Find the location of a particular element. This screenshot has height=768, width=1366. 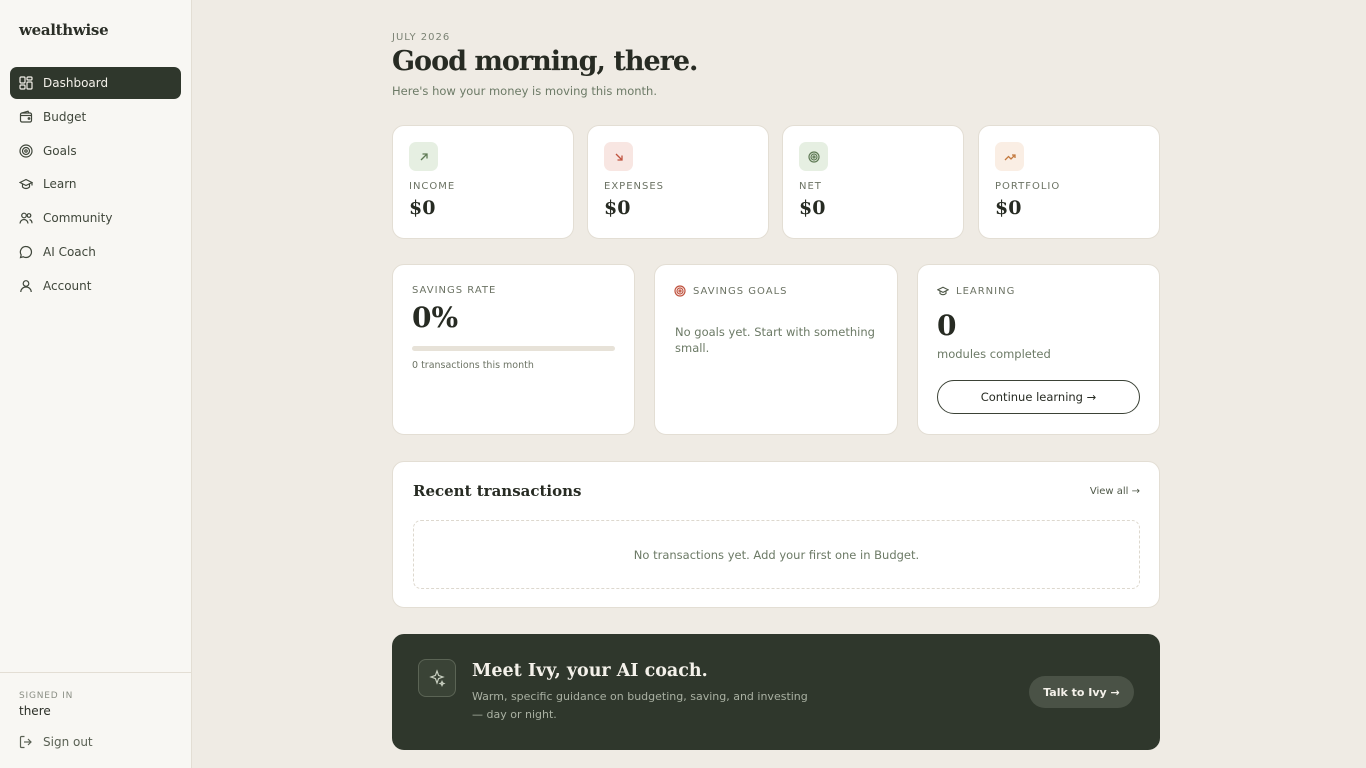

savings-rate-value: 0% is located at coordinates (435, 317).